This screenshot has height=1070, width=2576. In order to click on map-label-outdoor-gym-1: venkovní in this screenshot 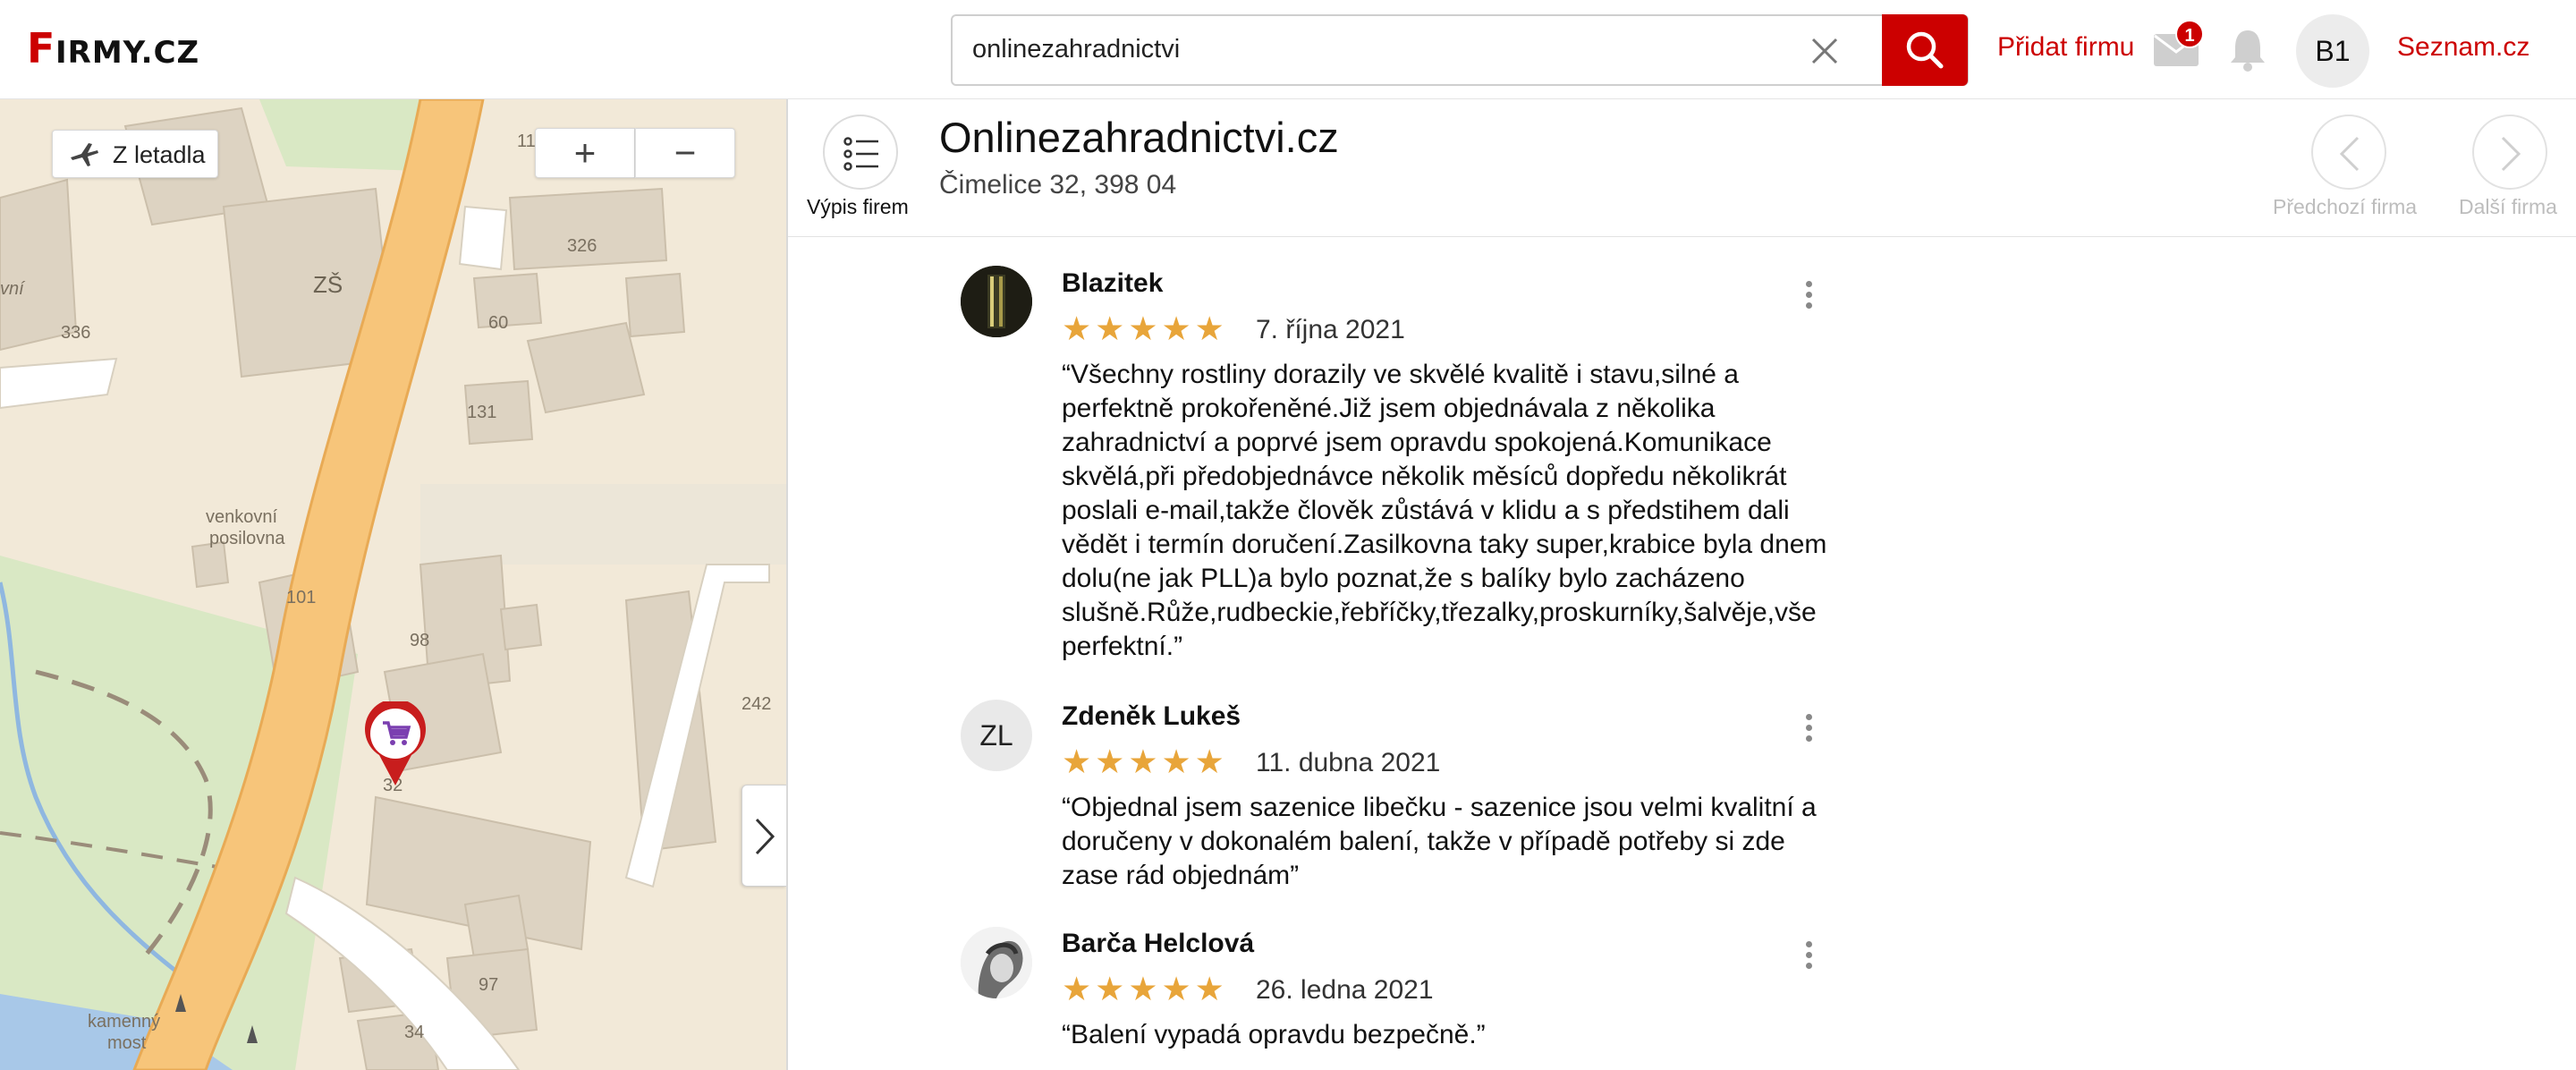, I will do `click(242, 517)`.